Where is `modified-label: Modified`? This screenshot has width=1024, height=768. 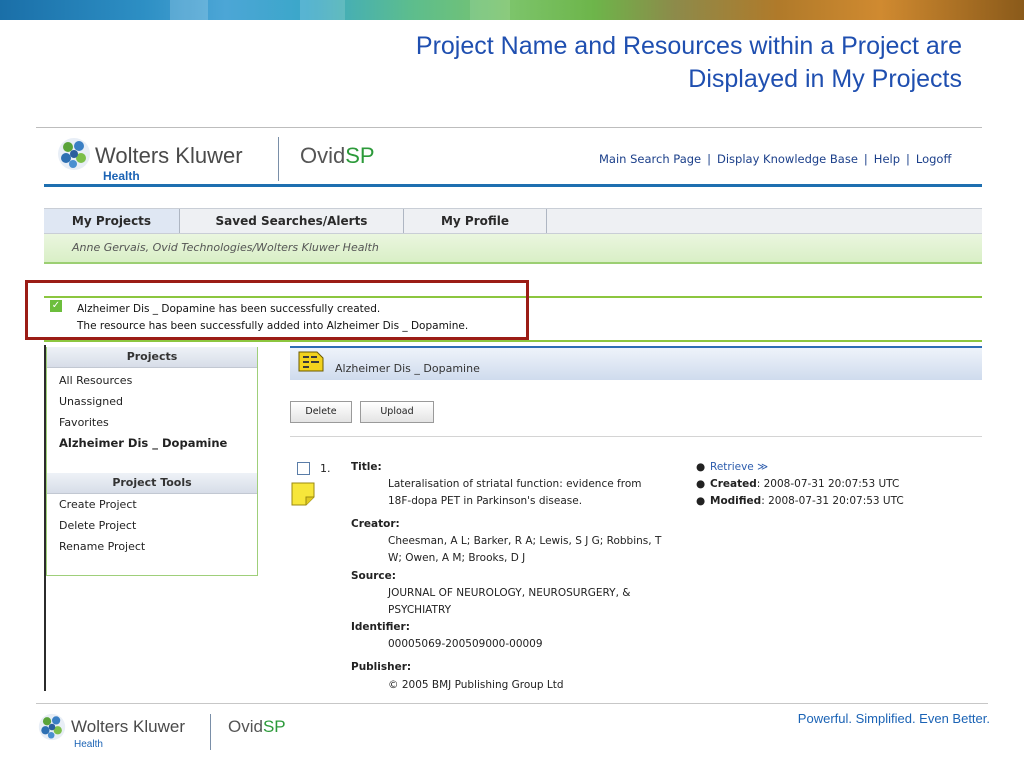 modified-label: Modified is located at coordinates (736, 501).